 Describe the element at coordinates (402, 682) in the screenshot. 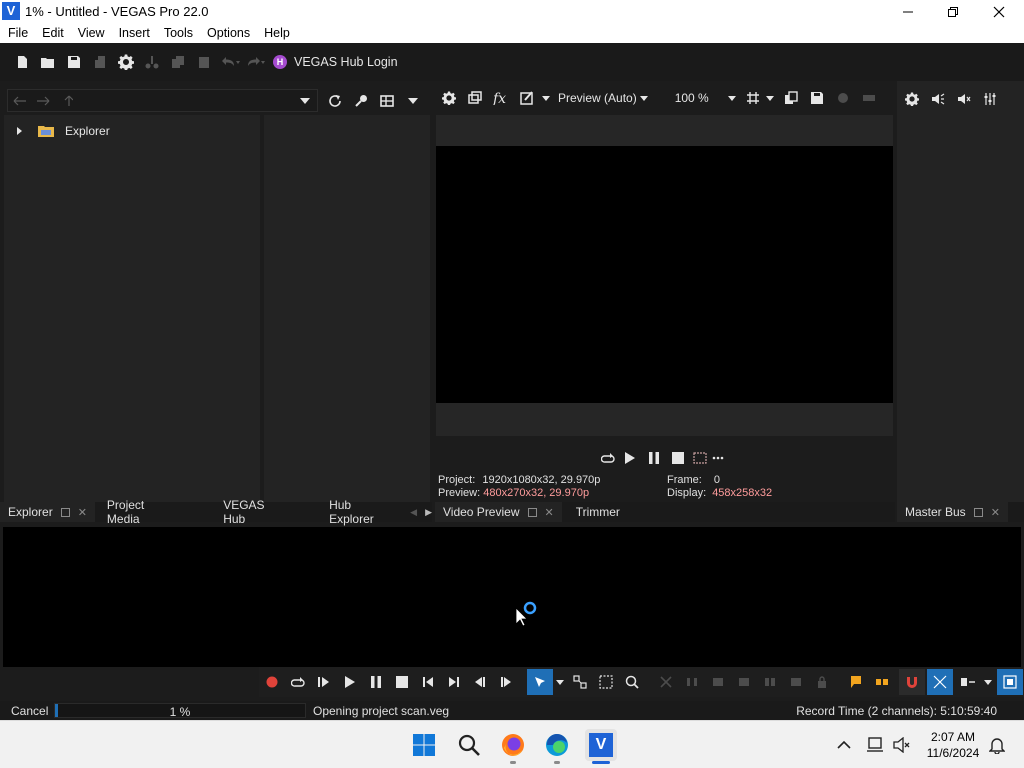

I see `stop-icon` at that location.